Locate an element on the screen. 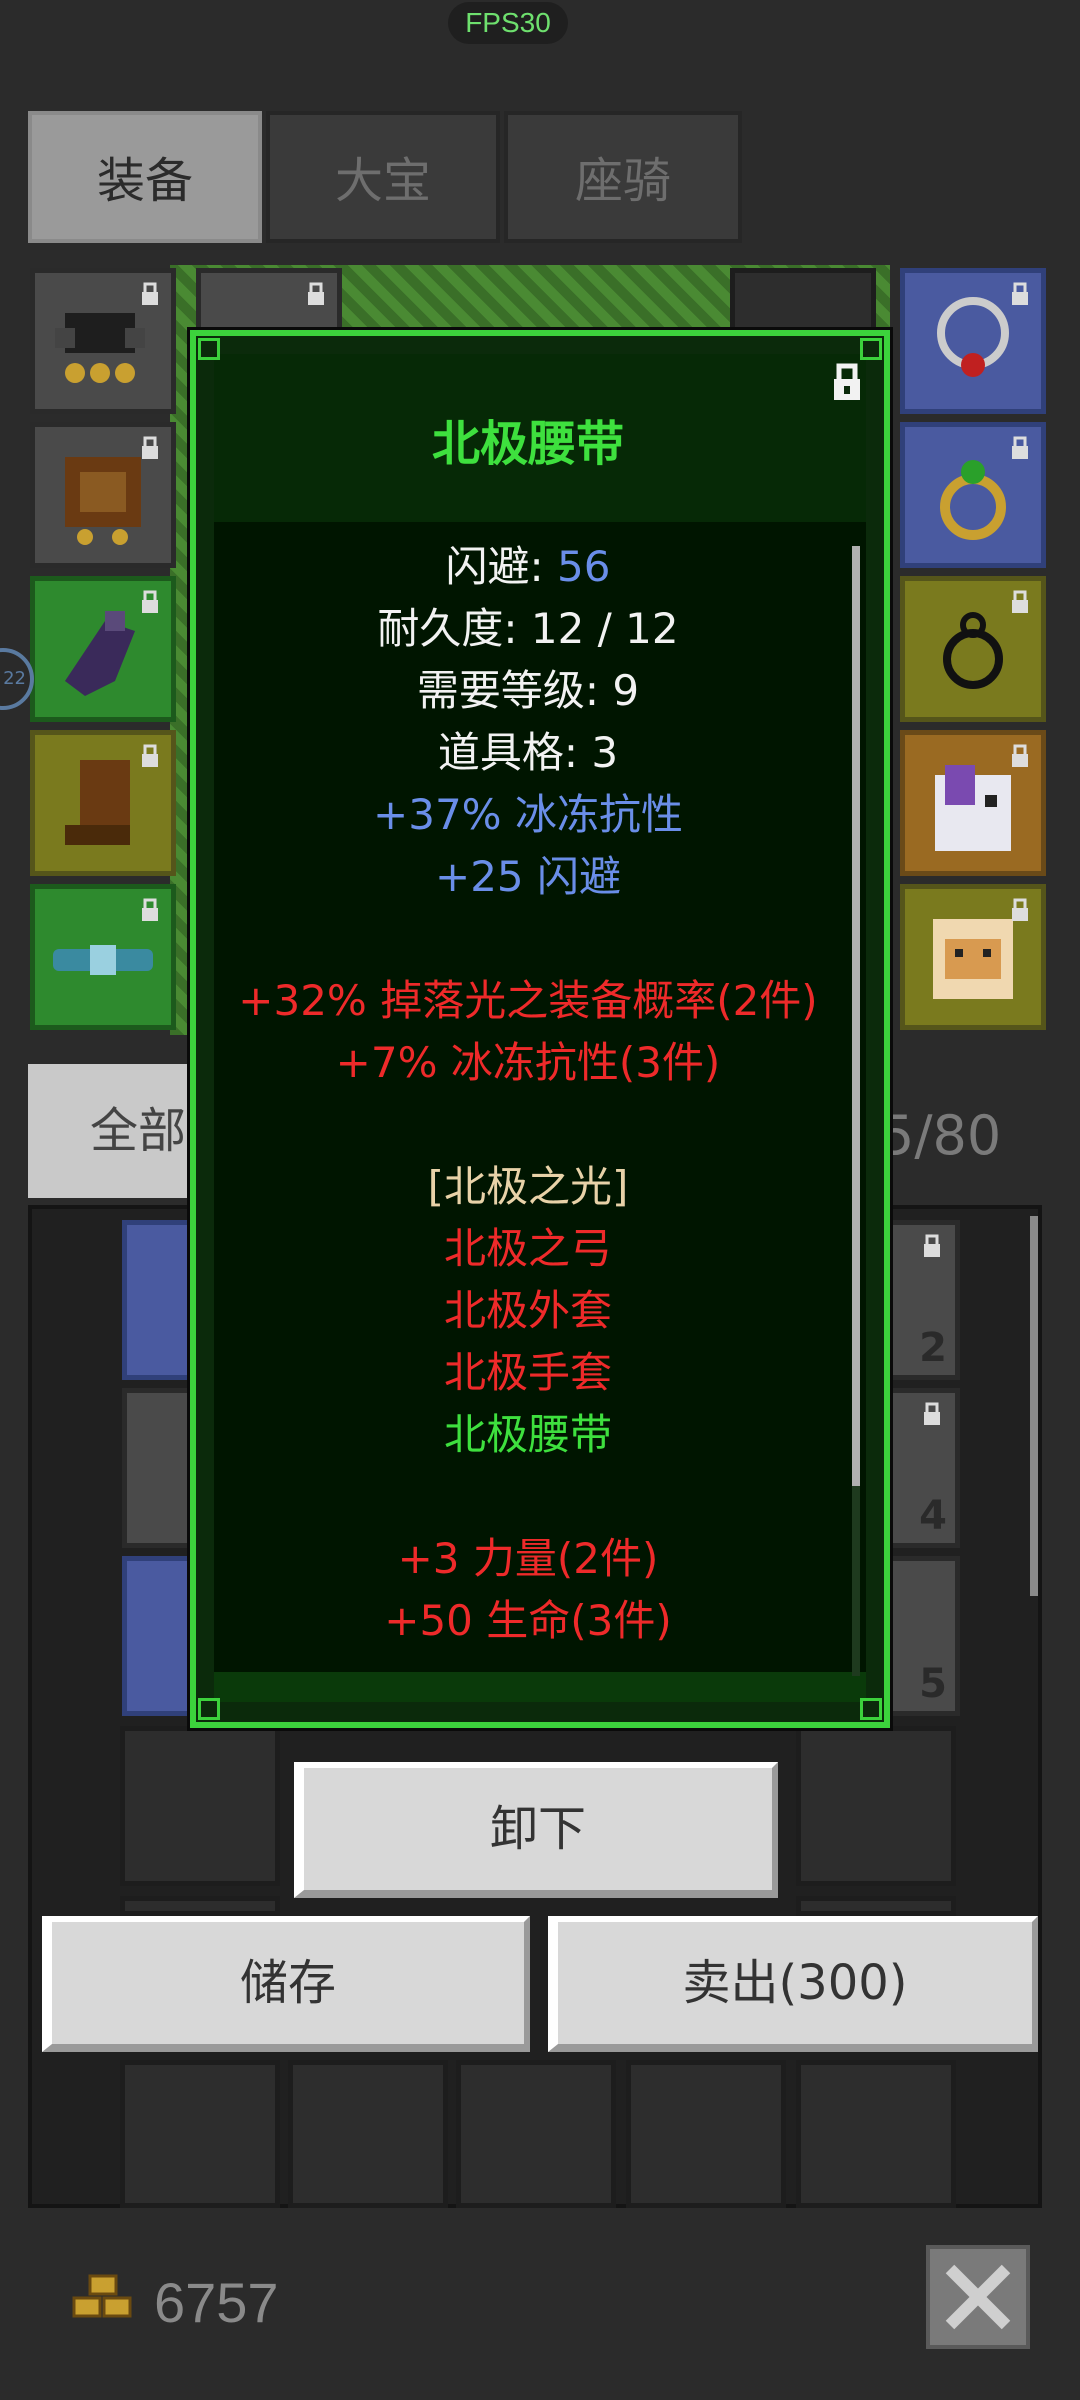 The width and height of the screenshot is (1080, 2400). set-bonus-line: +50 生命(3件) is located at coordinates (528, 1620).